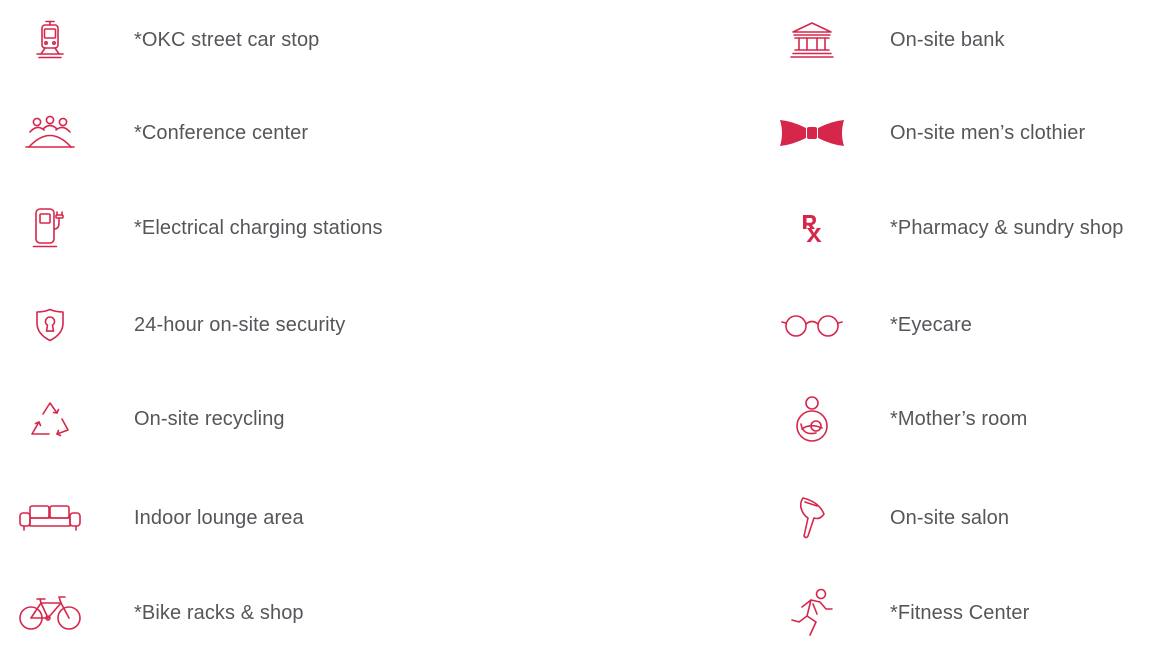 This screenshot has width=1176, height=656. Describe the element at coordinates (812, 325) in the screenshot. I see `eyeglasses-icon` at that location.